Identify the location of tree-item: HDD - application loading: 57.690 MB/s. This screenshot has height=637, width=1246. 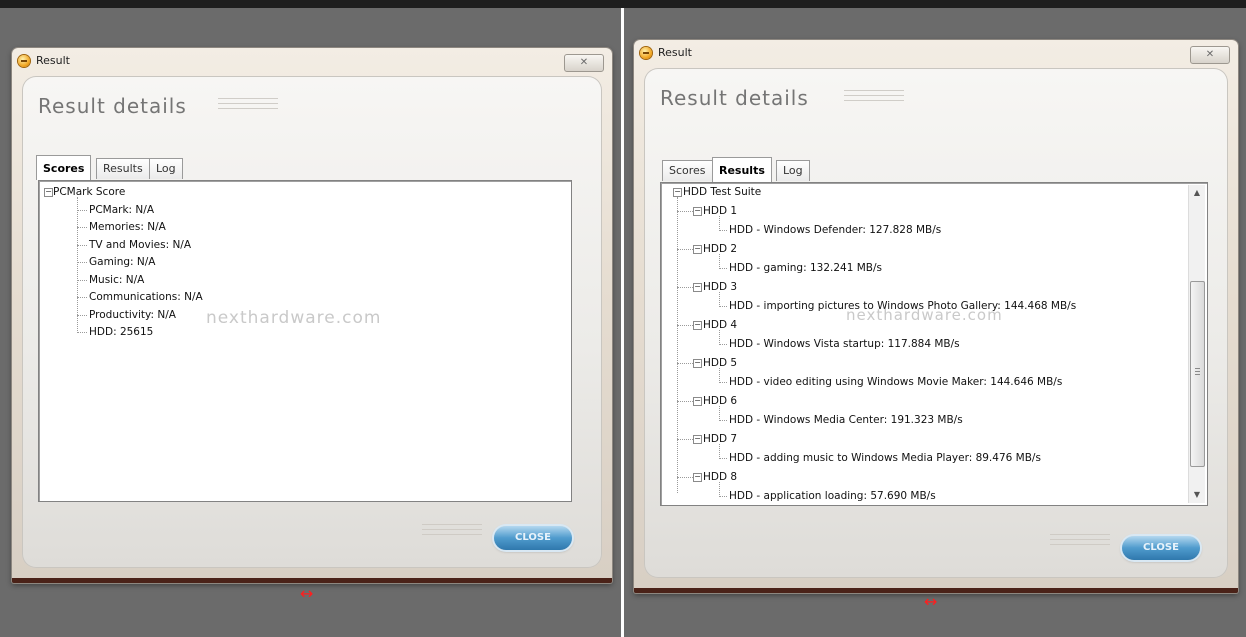
(832, 496).